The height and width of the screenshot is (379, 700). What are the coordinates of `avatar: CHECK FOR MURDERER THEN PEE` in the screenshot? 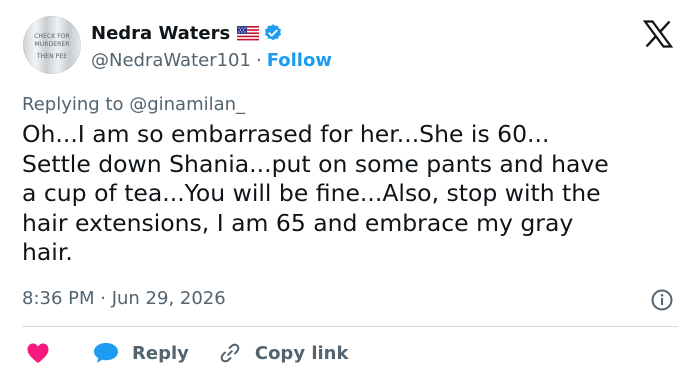 It's located at (52, 45).